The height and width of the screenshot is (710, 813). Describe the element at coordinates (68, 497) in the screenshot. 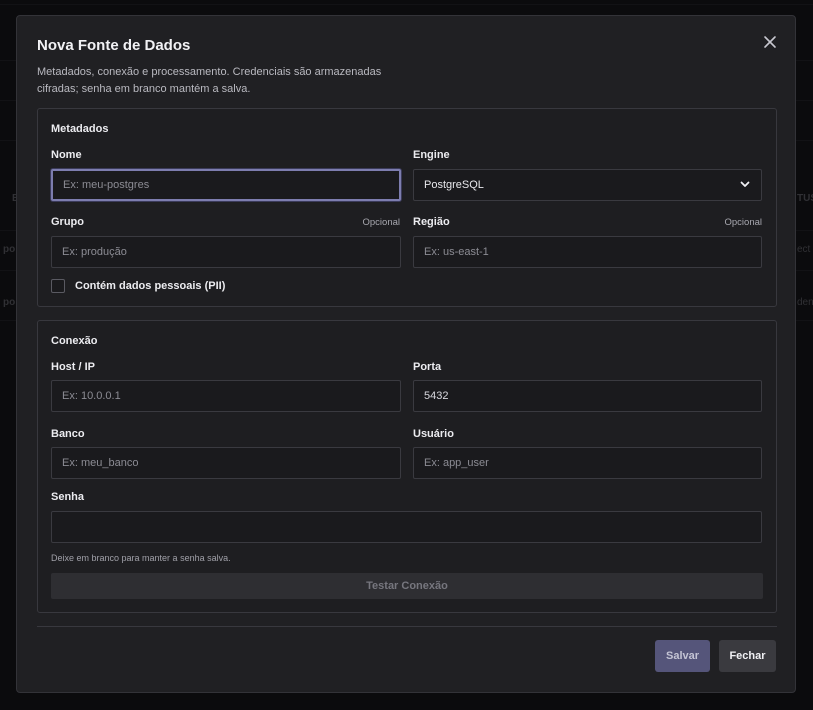

I see `password-label: Senha` at that location.